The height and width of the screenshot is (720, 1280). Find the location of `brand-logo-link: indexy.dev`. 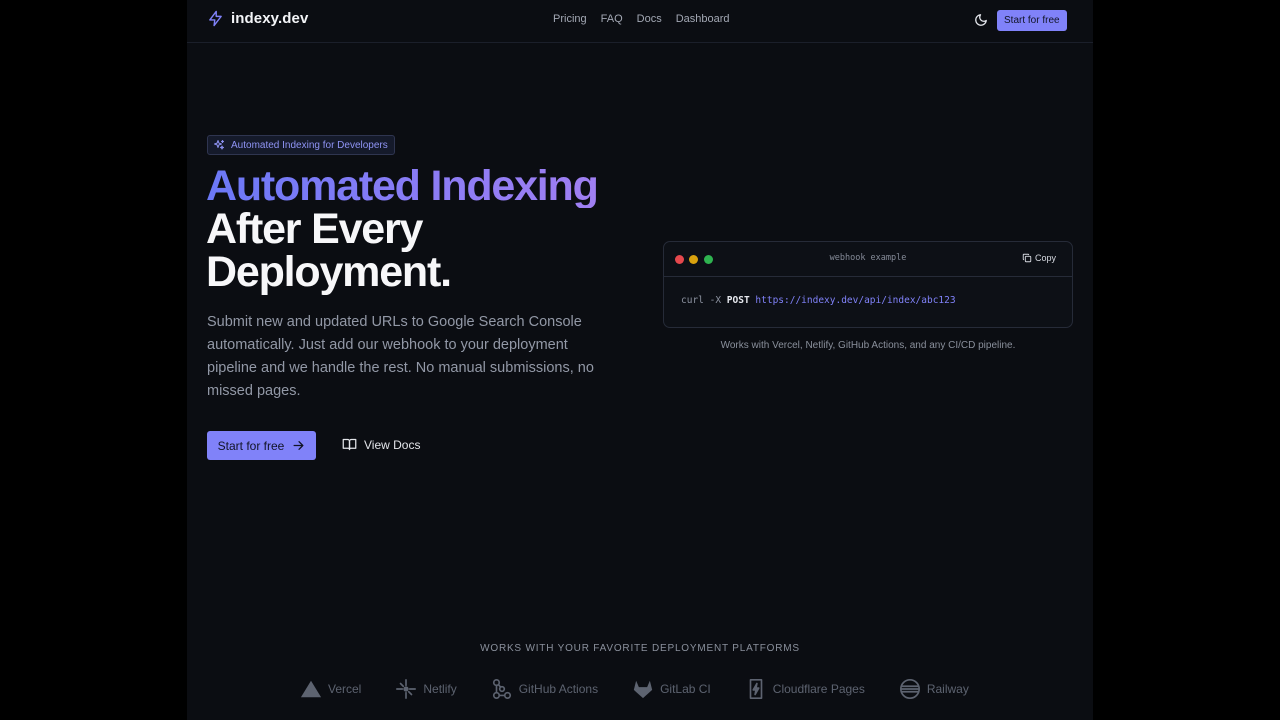

brand-logo-link: indexy.dev is located at coordinates (257, 18).